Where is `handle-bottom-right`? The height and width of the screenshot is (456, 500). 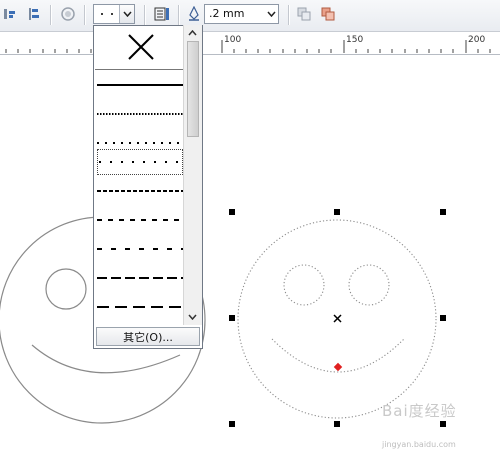
handle-bottom-right is located at coordinates (443, 424).